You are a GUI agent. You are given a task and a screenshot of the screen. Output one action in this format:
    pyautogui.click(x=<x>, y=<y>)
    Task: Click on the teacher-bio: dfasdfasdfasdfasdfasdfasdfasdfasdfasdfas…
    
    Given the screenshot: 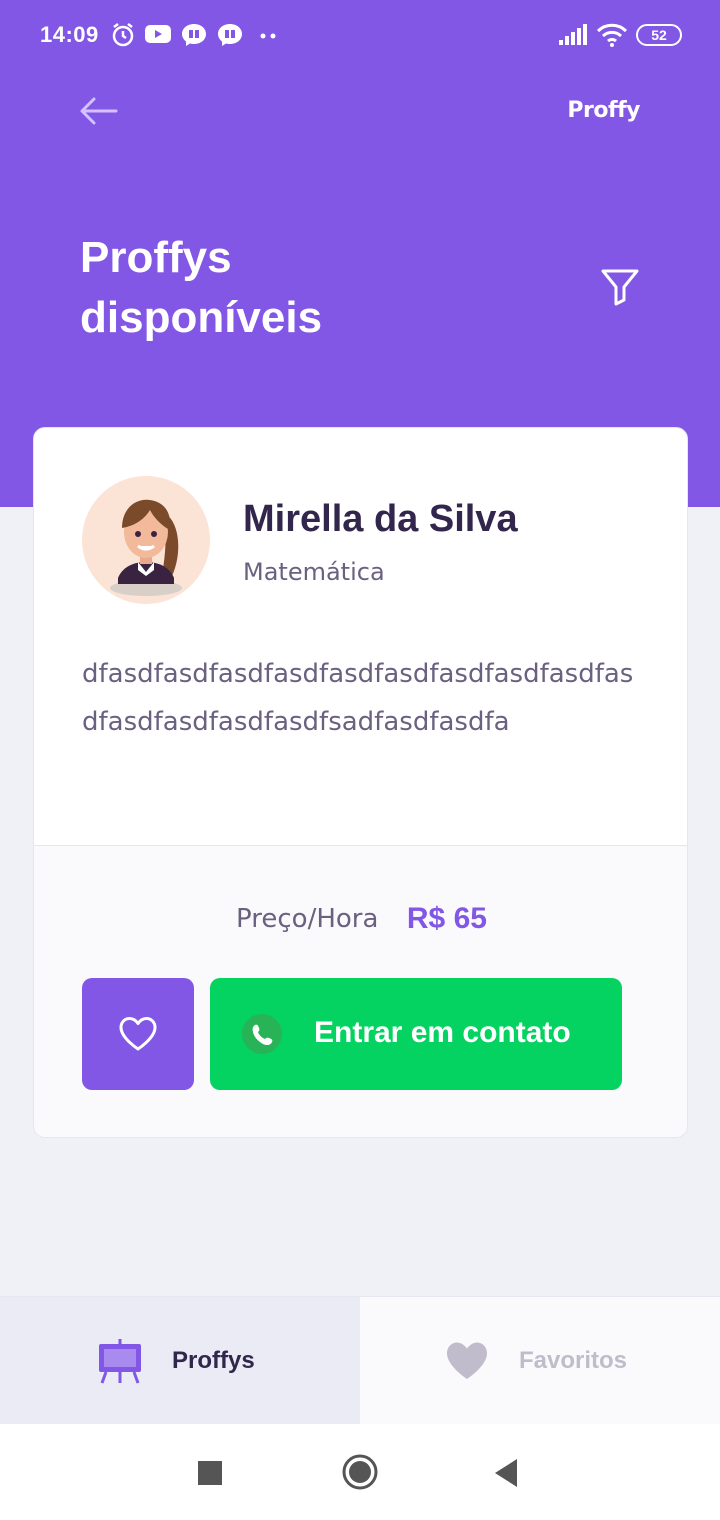 What is the action you would take?
    pyautogui.click(x=358, y=698)
    